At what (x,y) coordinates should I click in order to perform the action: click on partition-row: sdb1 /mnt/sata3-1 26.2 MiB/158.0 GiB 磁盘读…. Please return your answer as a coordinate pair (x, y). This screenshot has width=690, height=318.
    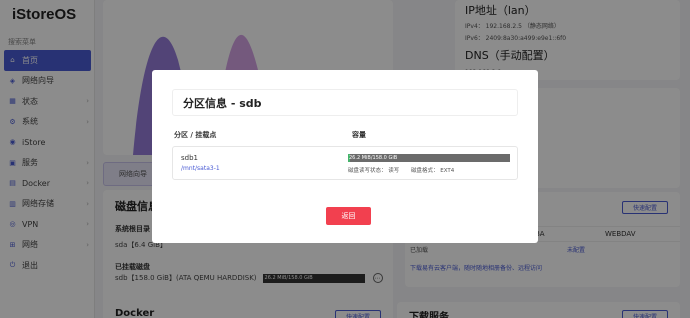
    Looking at the image, I should click on (345, 163).